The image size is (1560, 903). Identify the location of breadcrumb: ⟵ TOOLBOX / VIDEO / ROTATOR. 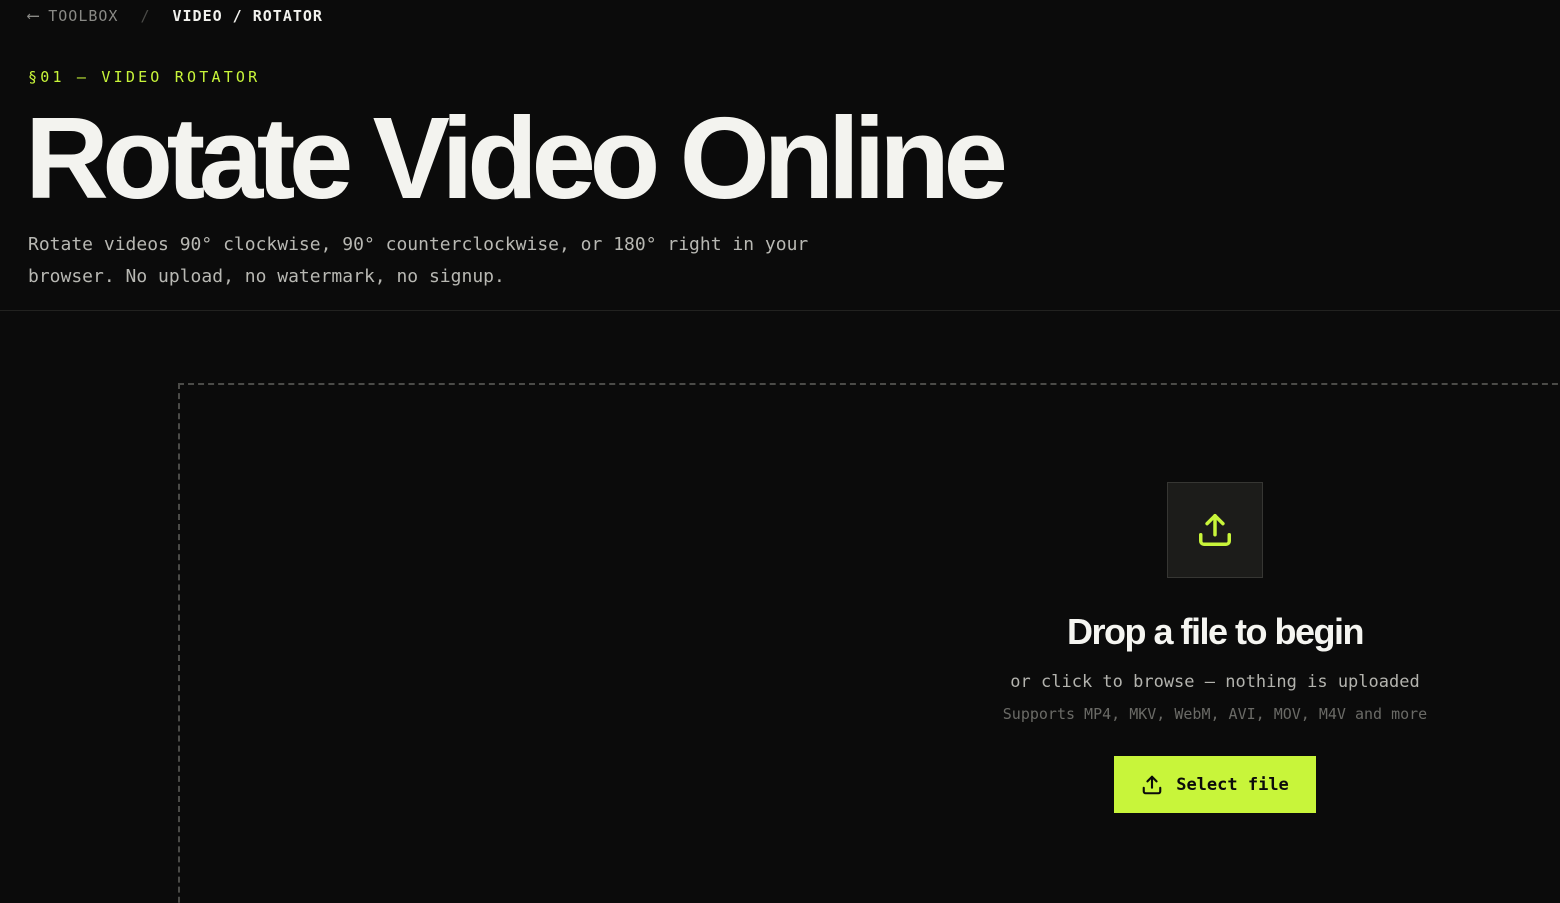
(175, 16).